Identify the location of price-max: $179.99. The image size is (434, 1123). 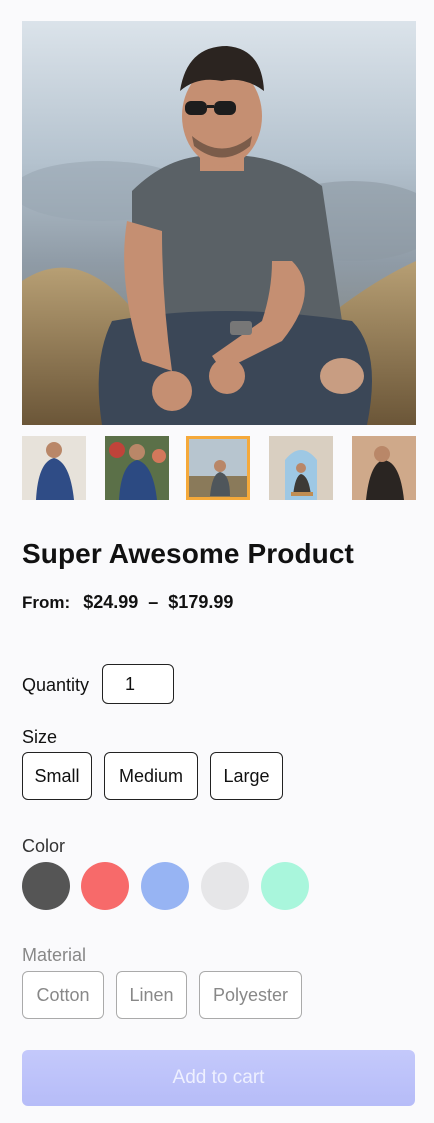
(201, 602).